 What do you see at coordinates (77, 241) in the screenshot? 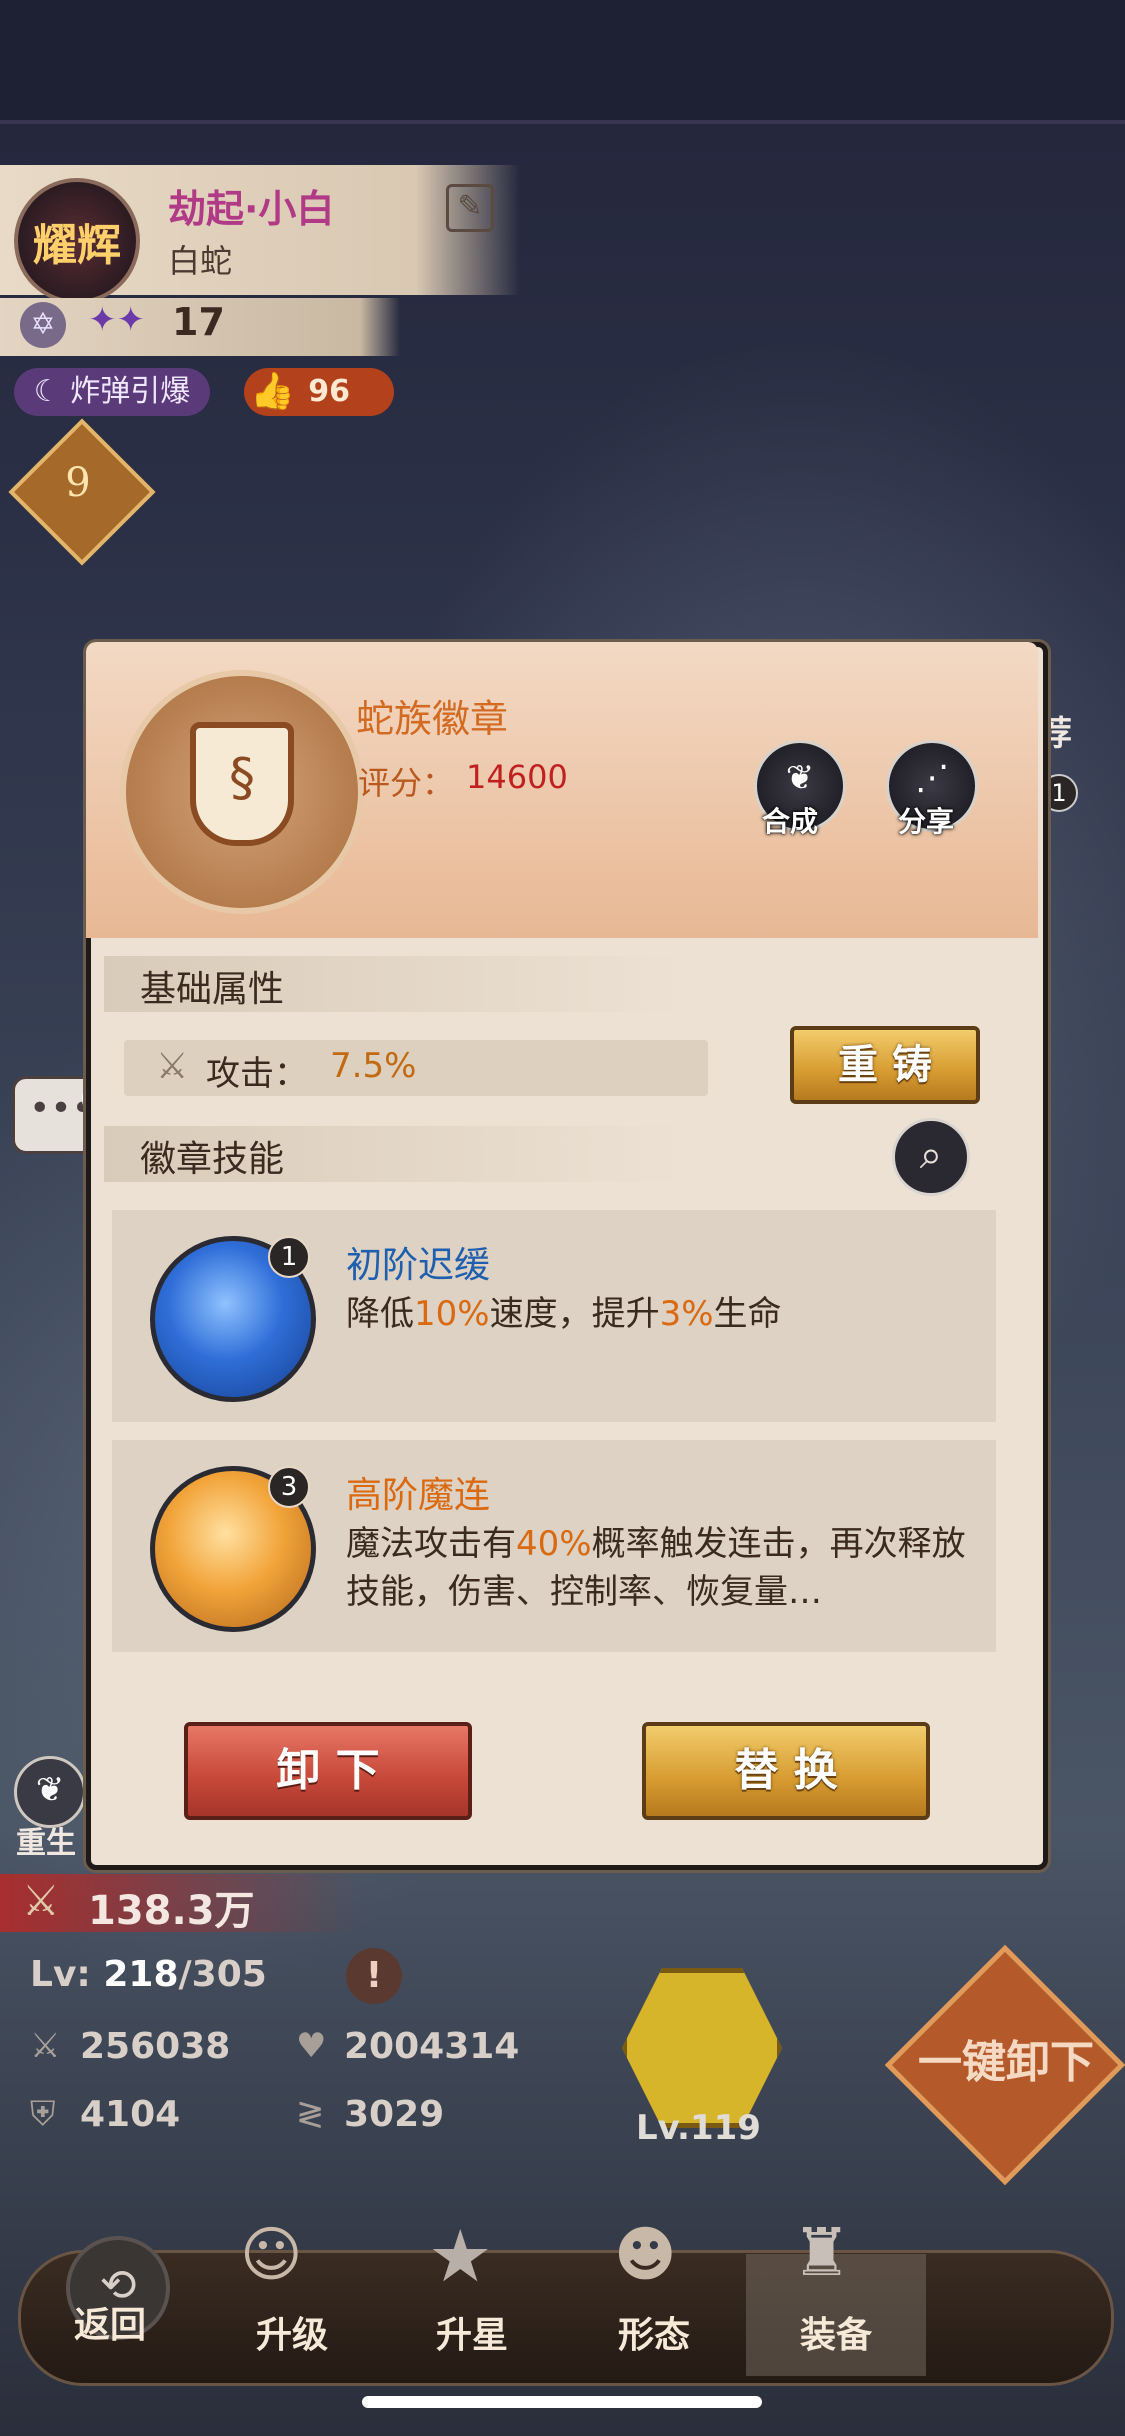
I see `hero-avatar: 耀辉` at bounding box center [77, 241].